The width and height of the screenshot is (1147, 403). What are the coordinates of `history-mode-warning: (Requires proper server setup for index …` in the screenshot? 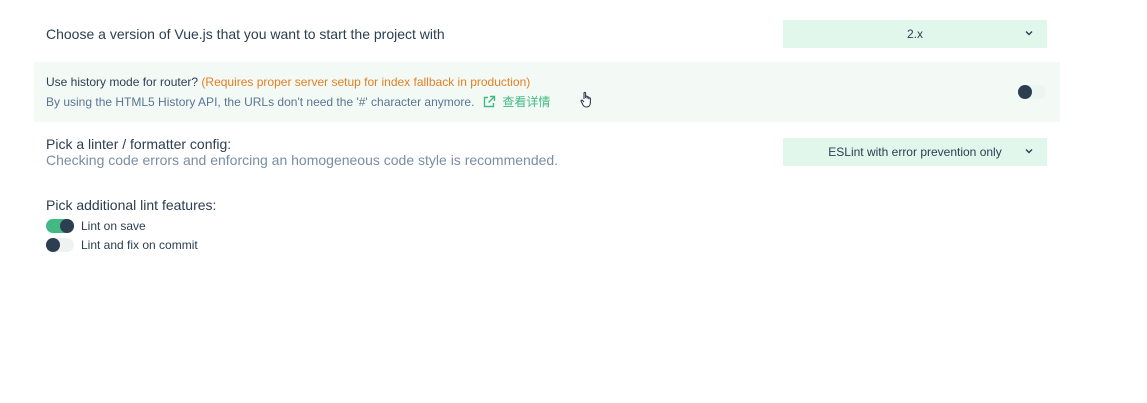 It's located at (366, 82).